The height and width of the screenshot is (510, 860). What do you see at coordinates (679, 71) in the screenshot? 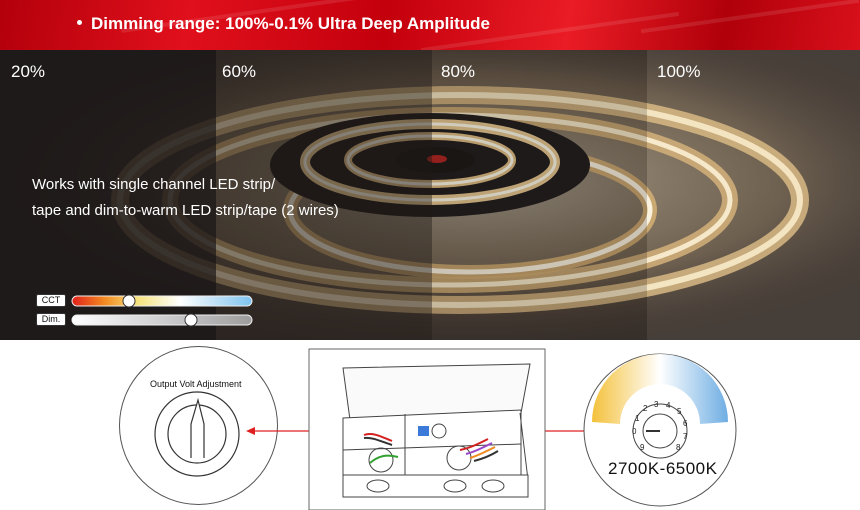
I see `brightness-label-100: 100%` at bounding box center [679, 71].